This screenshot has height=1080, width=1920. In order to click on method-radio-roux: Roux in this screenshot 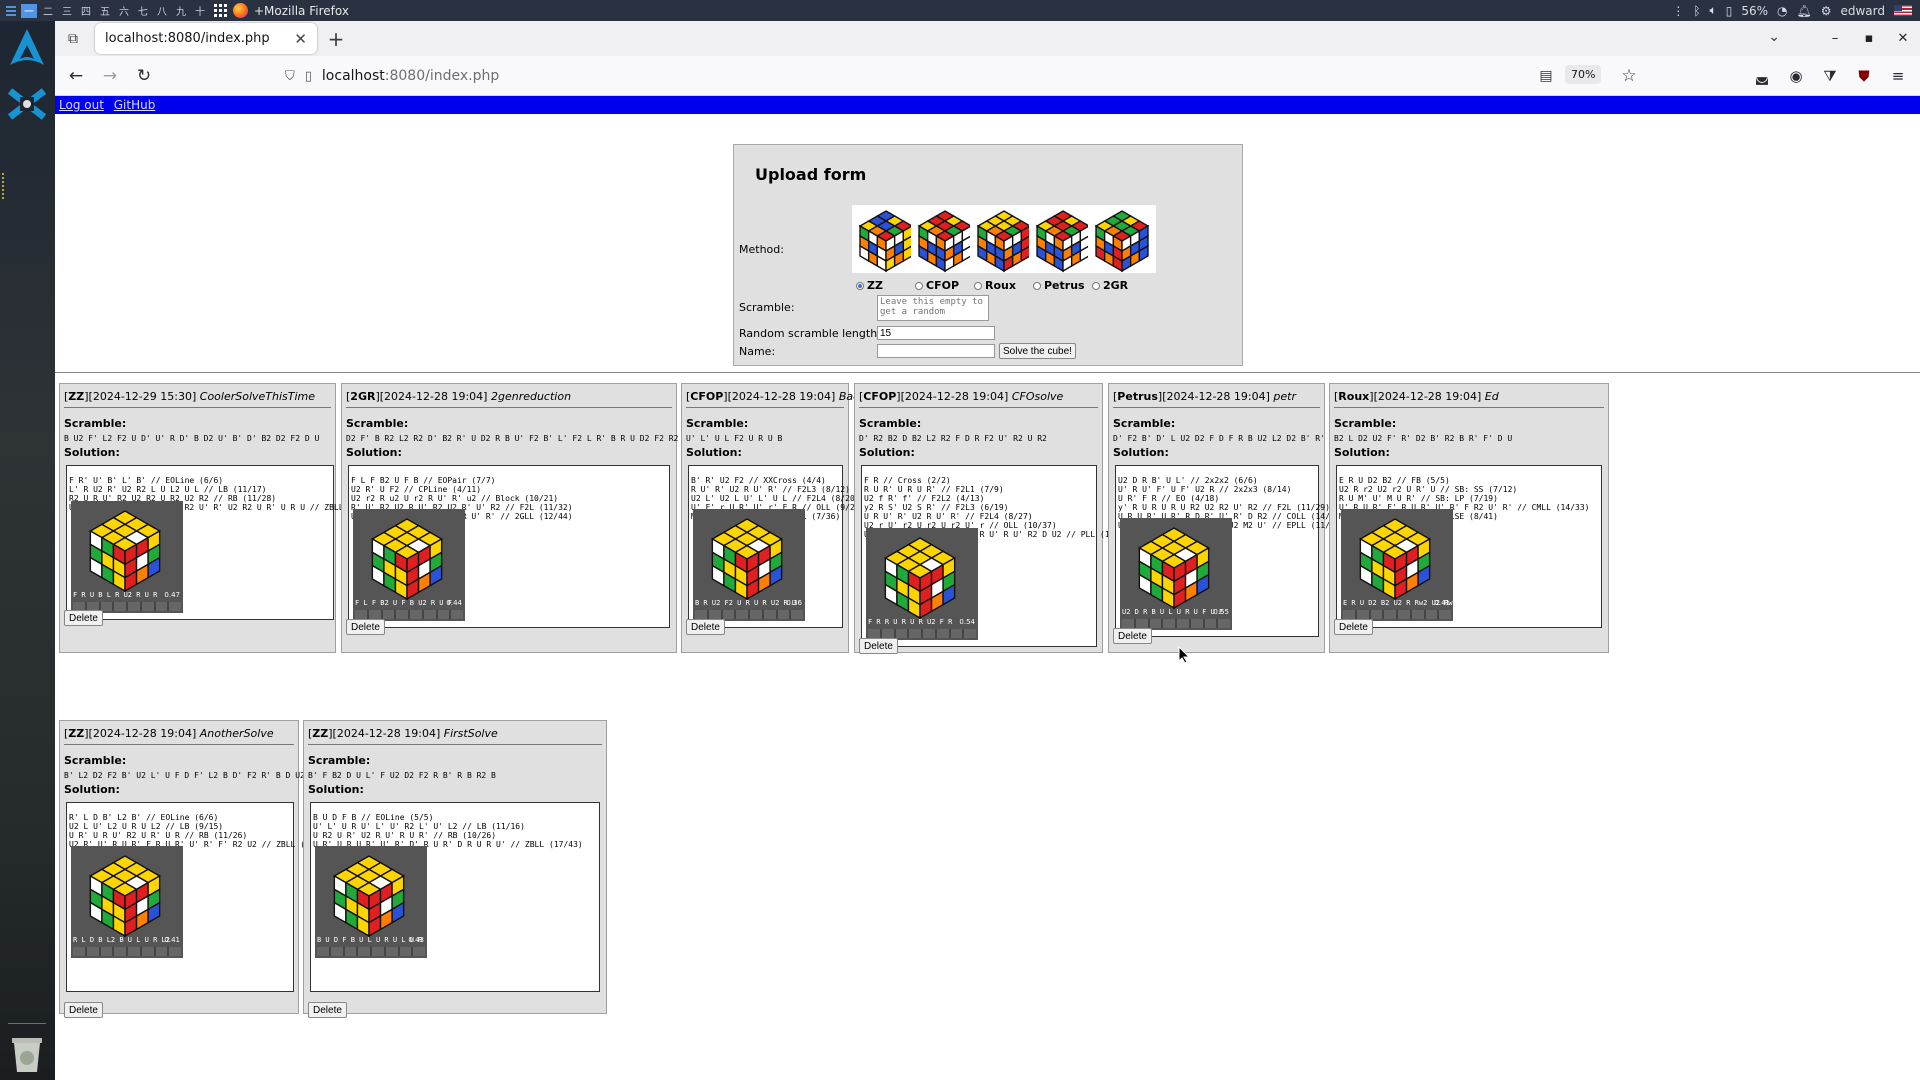, I will do `click(995, 285)`.